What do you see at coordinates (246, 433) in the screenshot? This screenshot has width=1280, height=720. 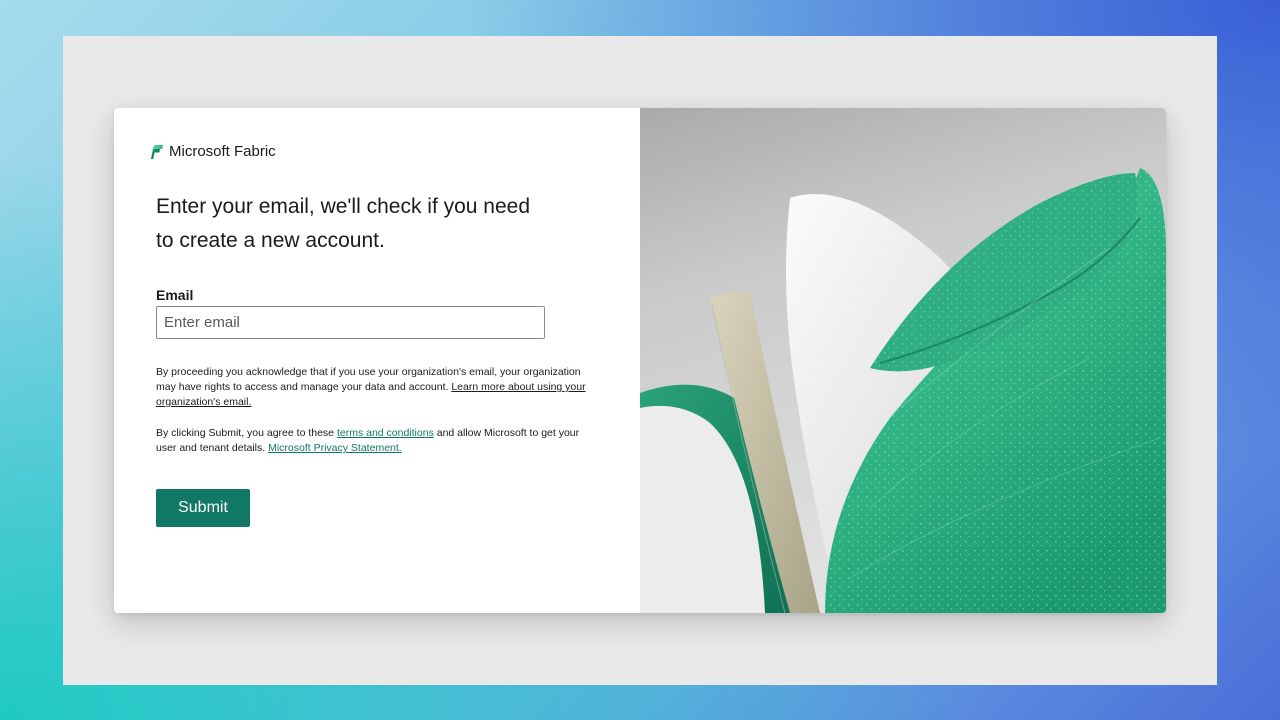 I see `consent-text-before: By clicking Submit, you agree to these` at bounding box center [246, 433].